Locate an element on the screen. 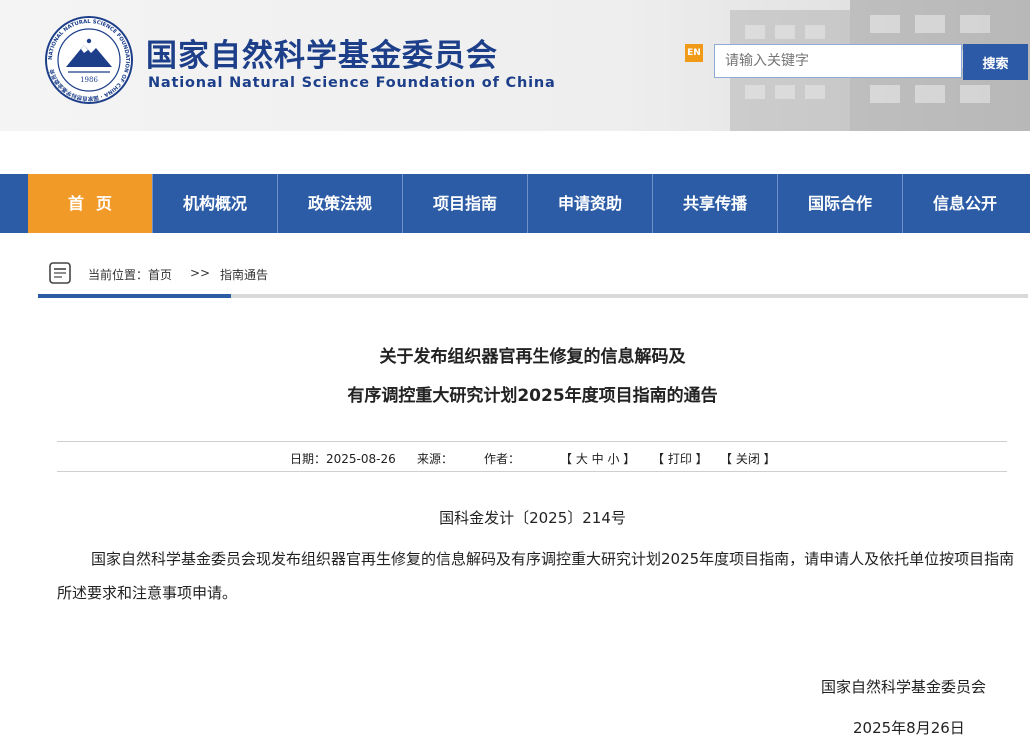 The height and width of the screenshot is (745, 1030). nav-item-policies: 政策法规 is located at coordinates (340, 203).